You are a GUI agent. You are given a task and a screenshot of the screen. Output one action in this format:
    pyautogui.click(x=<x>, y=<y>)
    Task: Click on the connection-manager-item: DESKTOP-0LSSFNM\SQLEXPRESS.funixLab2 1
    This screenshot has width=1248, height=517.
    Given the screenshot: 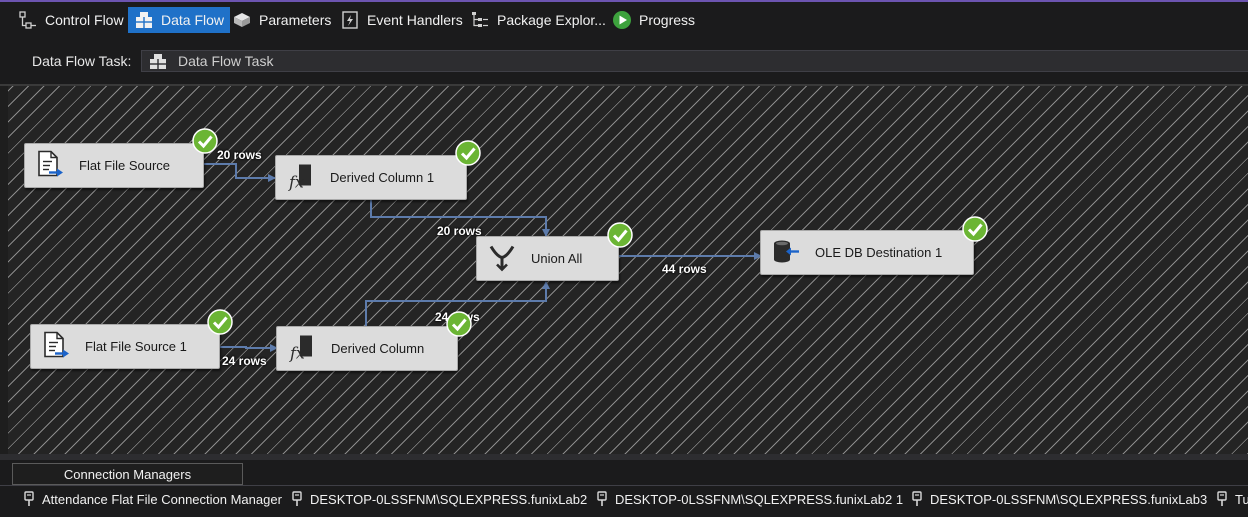 What is the action you would take?
    pyautogui.click(x=750, y=499)
    